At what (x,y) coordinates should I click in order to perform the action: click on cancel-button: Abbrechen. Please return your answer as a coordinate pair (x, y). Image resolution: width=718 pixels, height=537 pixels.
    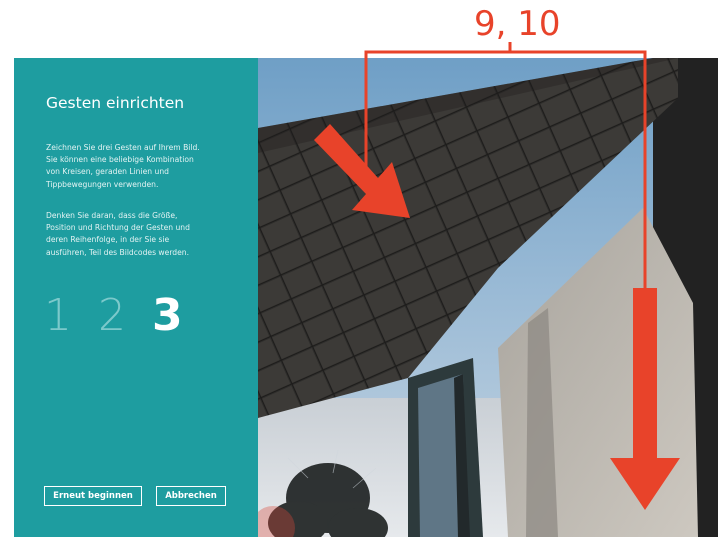
    Looking at the image, I should click on (191, 496).